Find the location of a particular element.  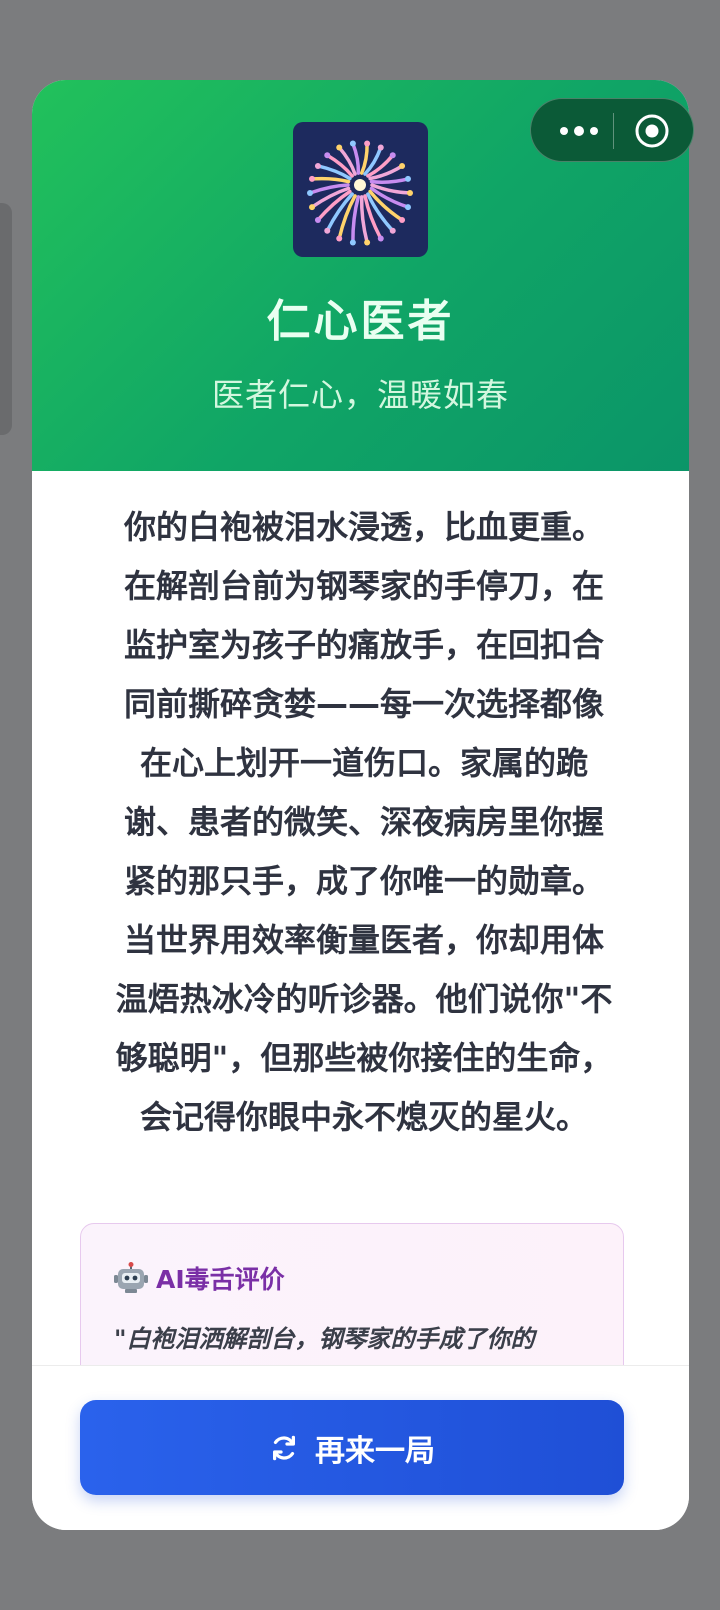

ai-review-quote: "白袍泪洒解剖台，钢琴家的手成了你的 is located at coordinates (324, 1339).